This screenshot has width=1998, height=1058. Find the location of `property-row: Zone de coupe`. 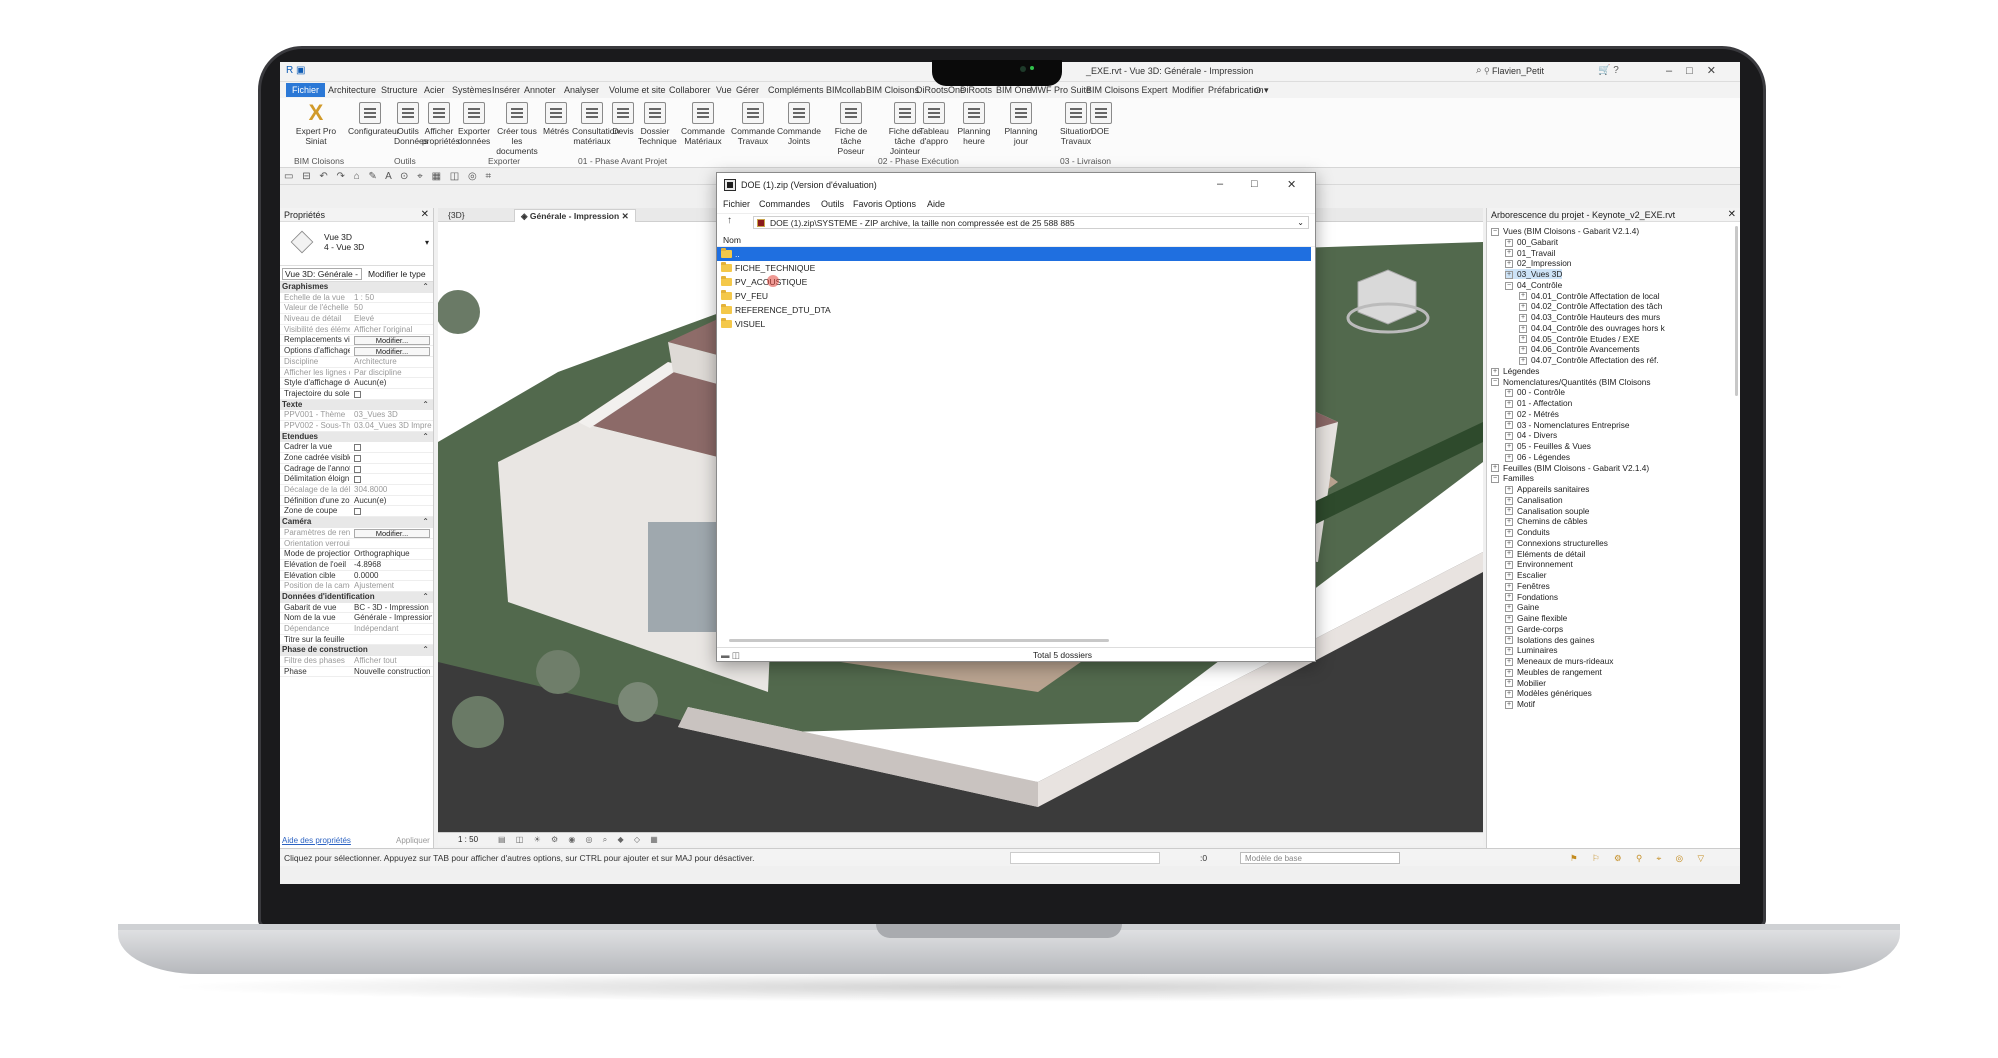

property-row: Zone de coupe is located at coordinates (356, 512).